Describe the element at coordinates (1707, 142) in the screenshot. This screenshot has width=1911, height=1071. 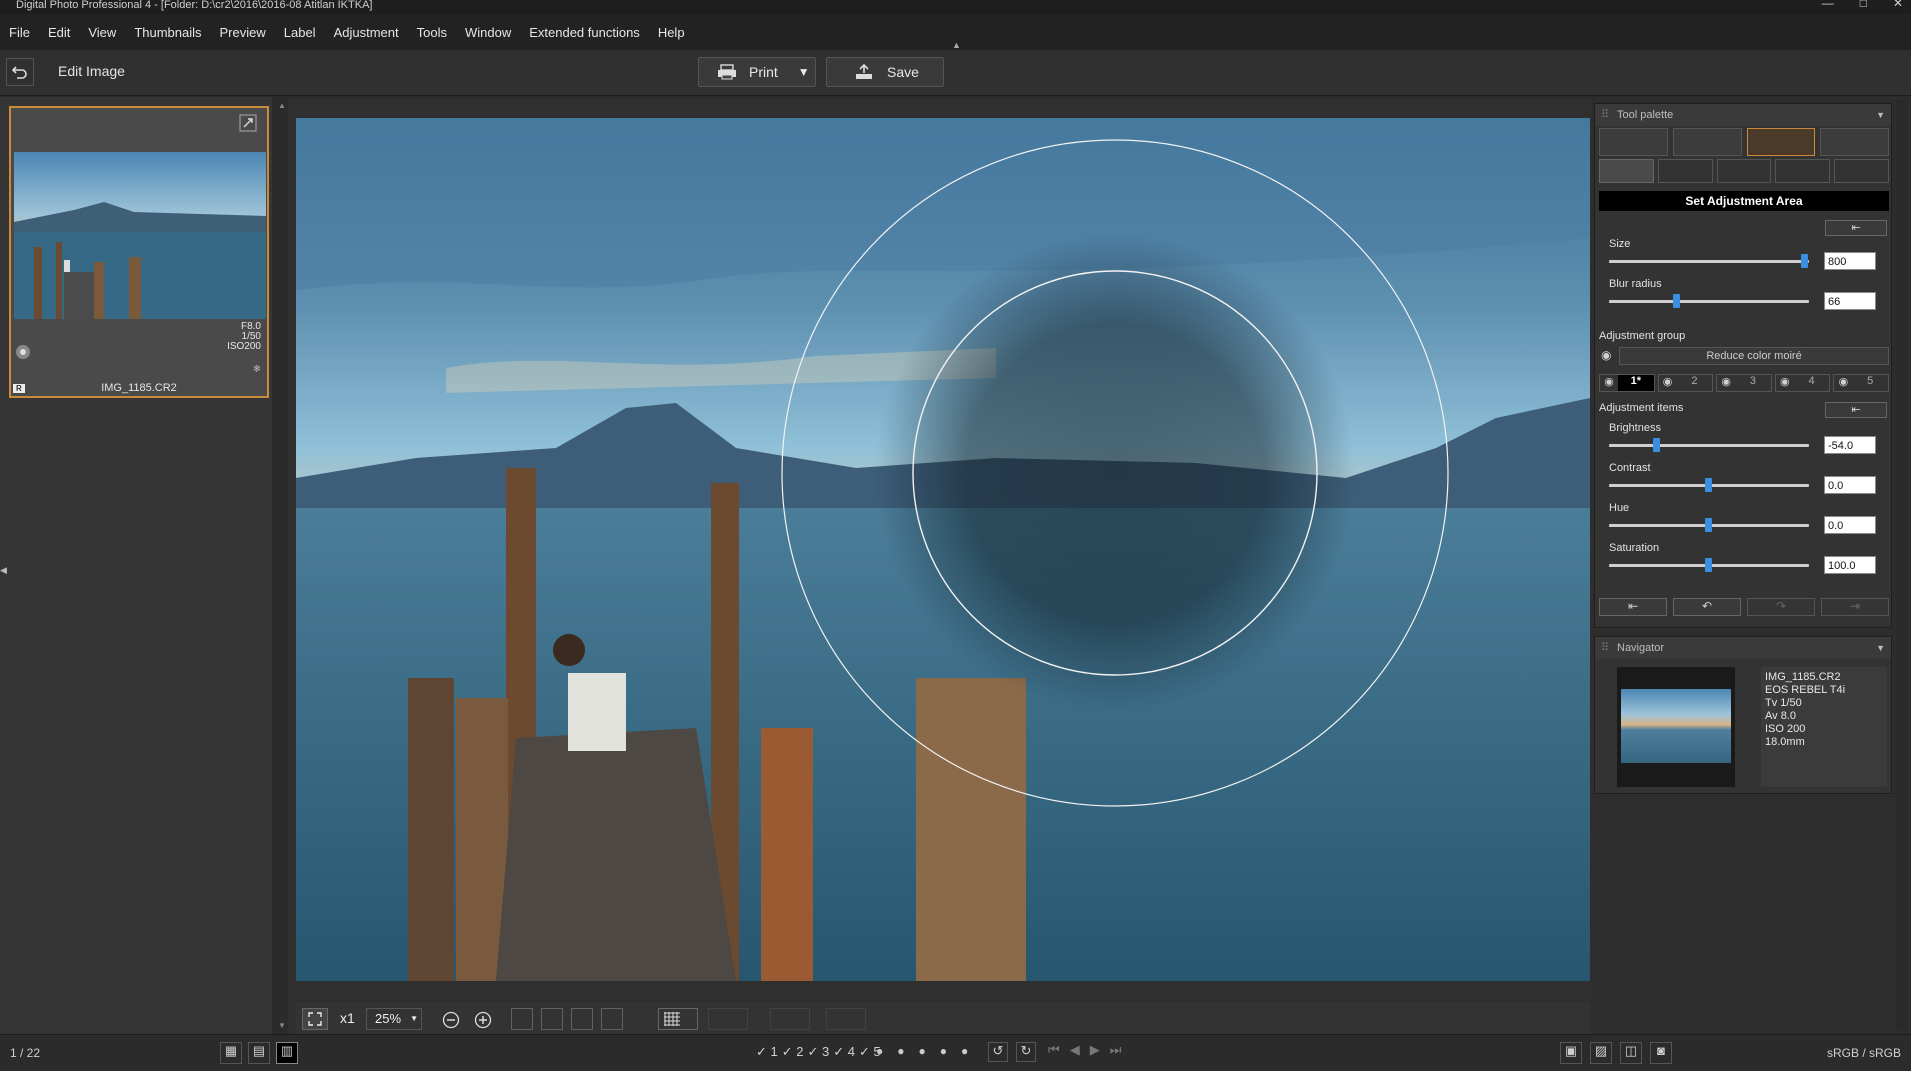
I see `tab-crop` at that location.